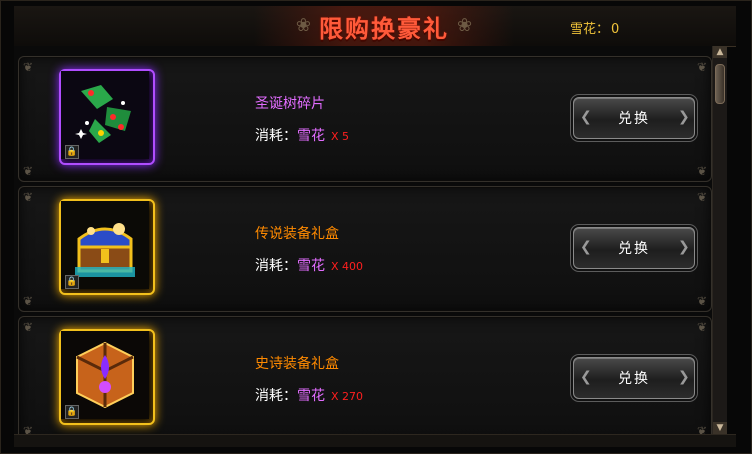 The height and width of the screenshot is (454, 752). I want to click on snowflake-currency-display: 雪花： 0, so click(594, 27).